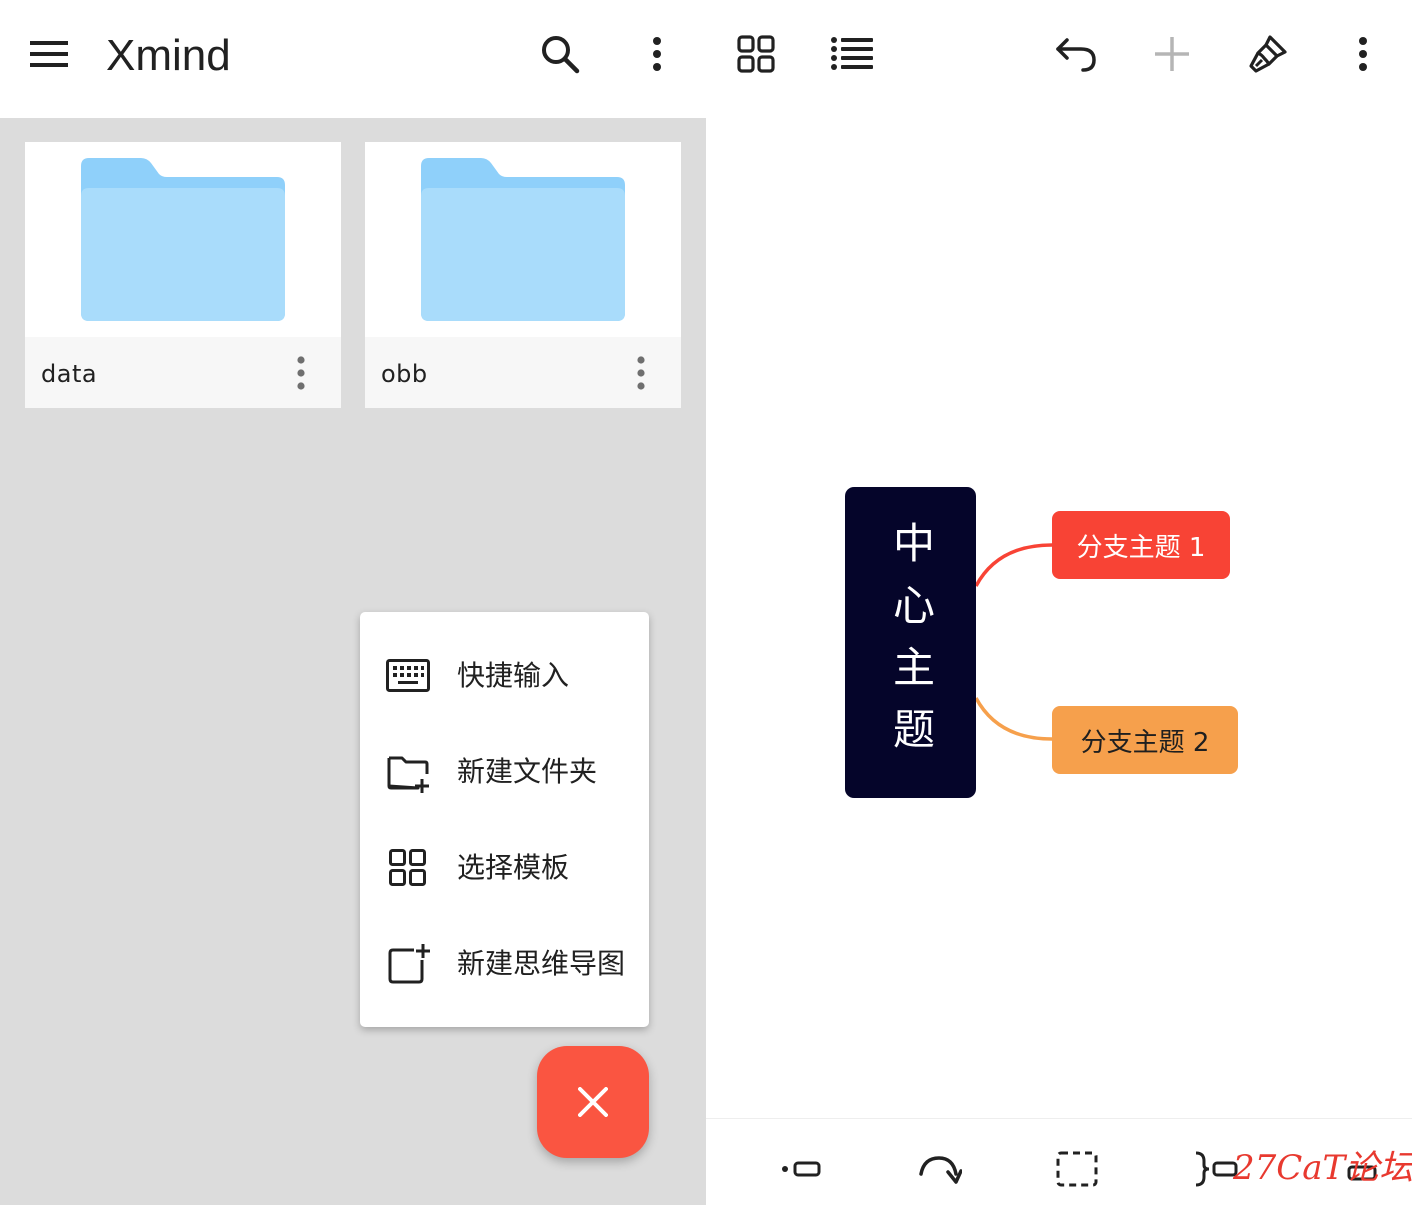  Describe the element at coordinates (183, 372) in the screenshot. I see `folder-card-footer: data` at that location.